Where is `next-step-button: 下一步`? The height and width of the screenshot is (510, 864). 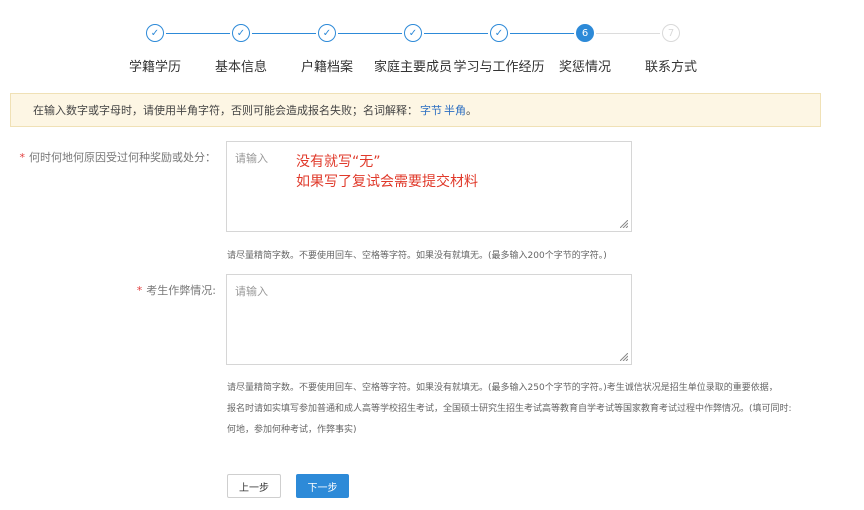
next-step-button: 下一步 is located at coordinates (322, 486).